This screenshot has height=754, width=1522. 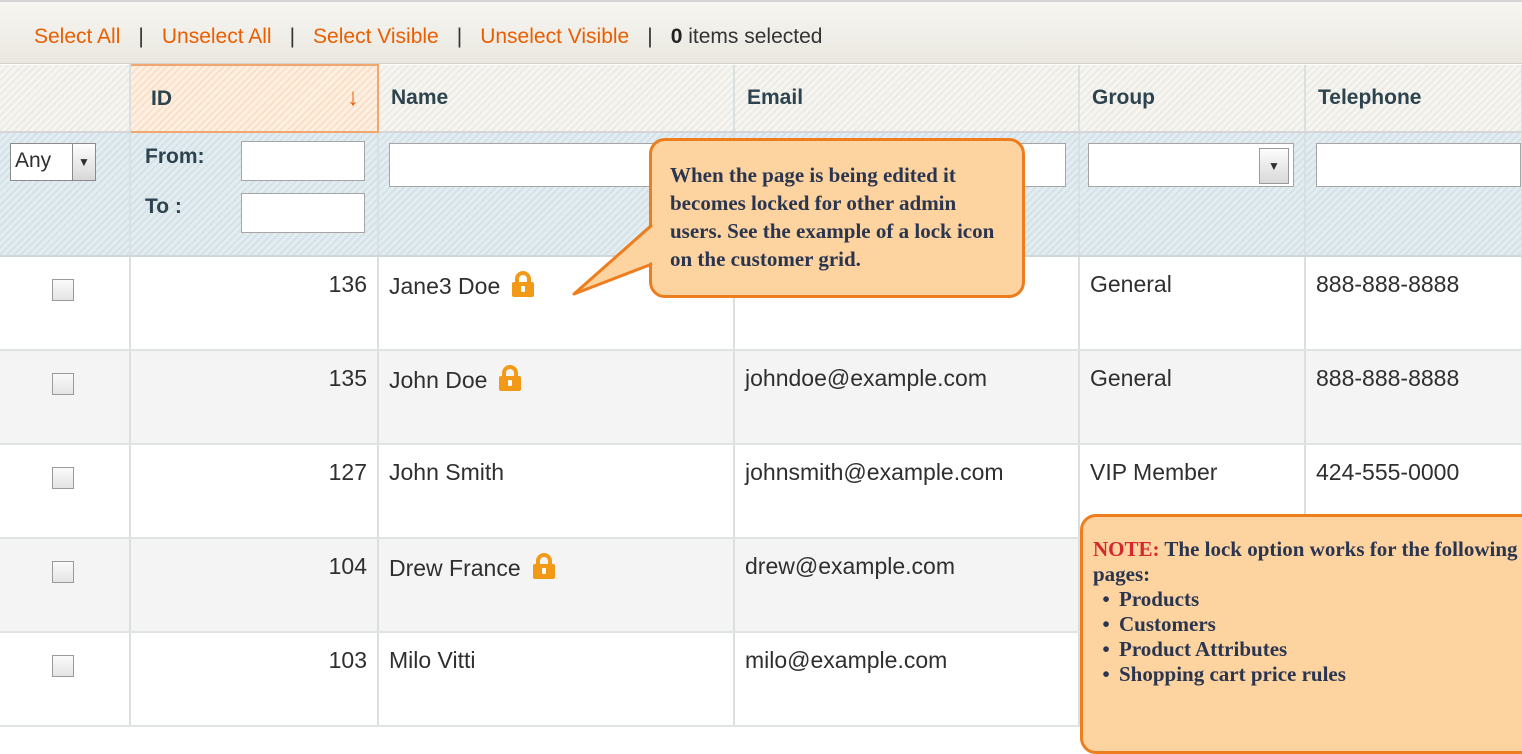 I want to click on callout-pointer, so click(x=612, y=259).